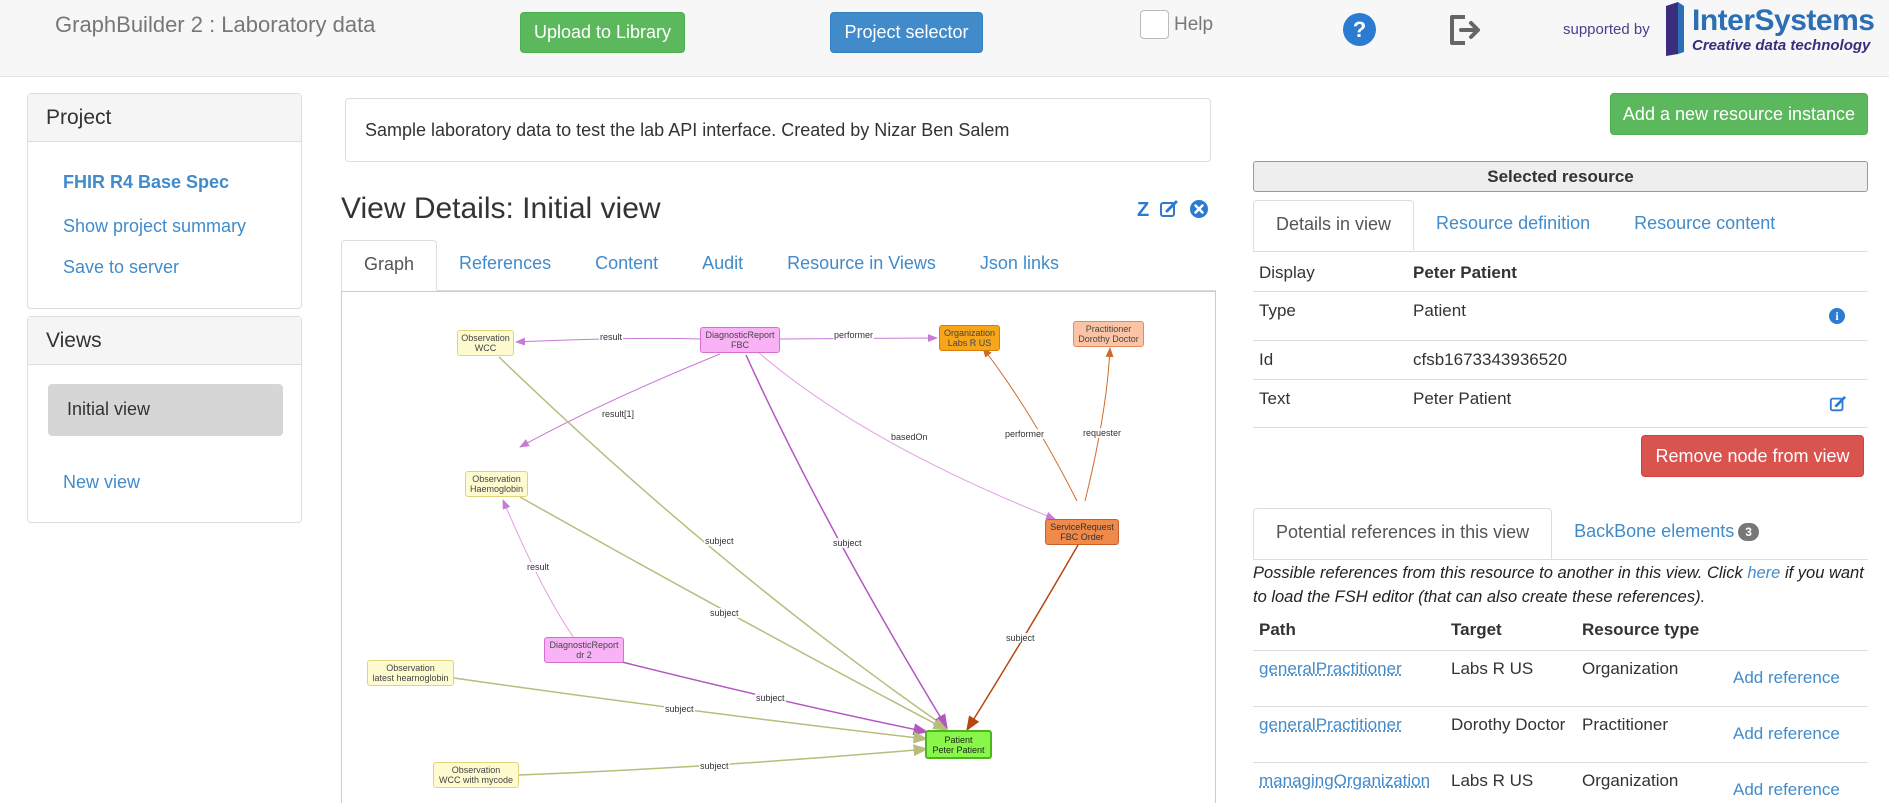 The width and height of the screenshot is (1889, 803). Describe the element at coordinates (1108, 334) in the screenshot. I see `node-practitioner-dorothy: Practitioner Dorothy Doctor` at that location.